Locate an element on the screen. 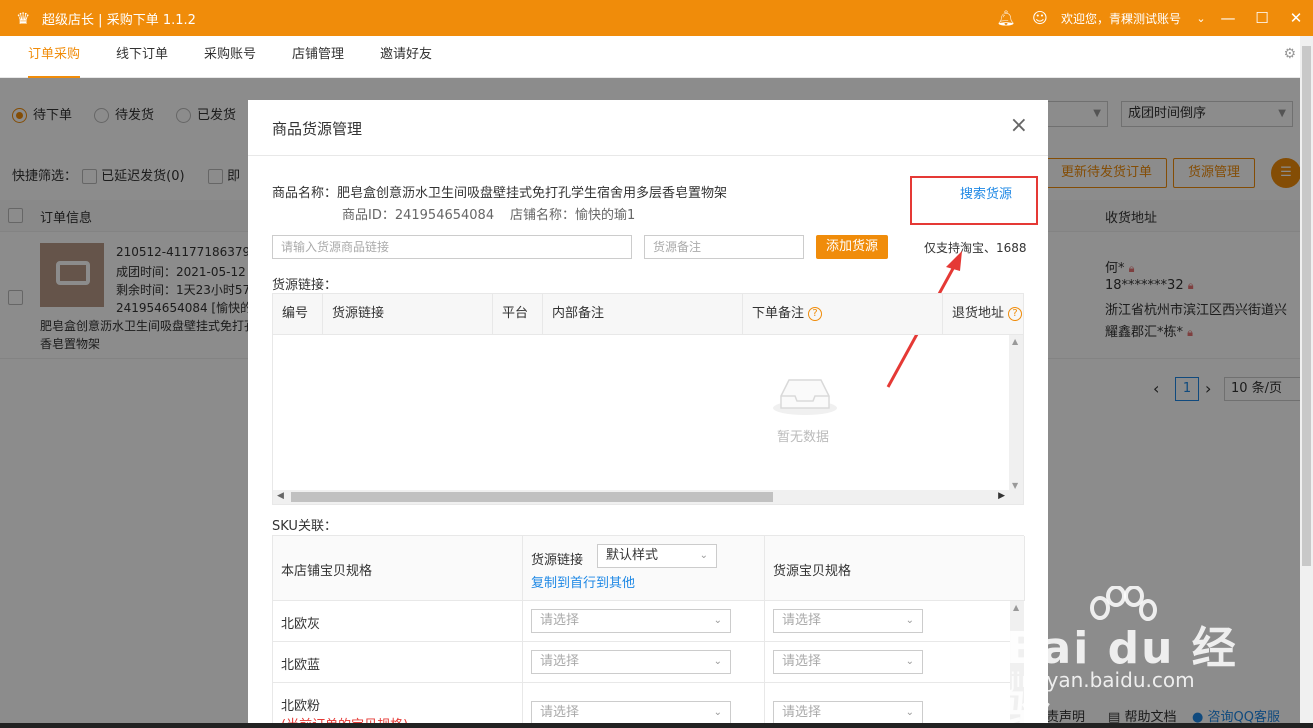 This screenshot has height=728, width=1313. app-title: 超级店长 | 采购下单 1.1.2 is located at coordinates (119, 18).